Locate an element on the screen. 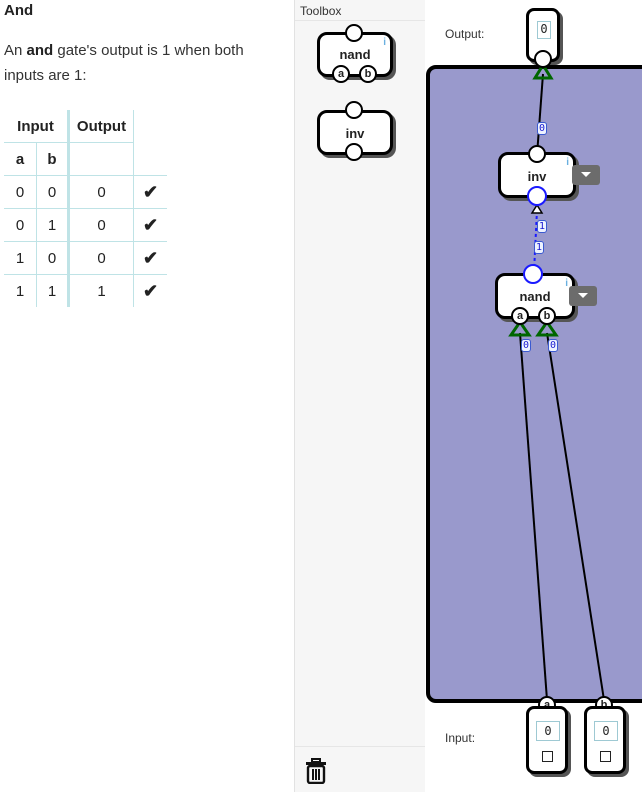  wires is located at coordinates (556, 381).